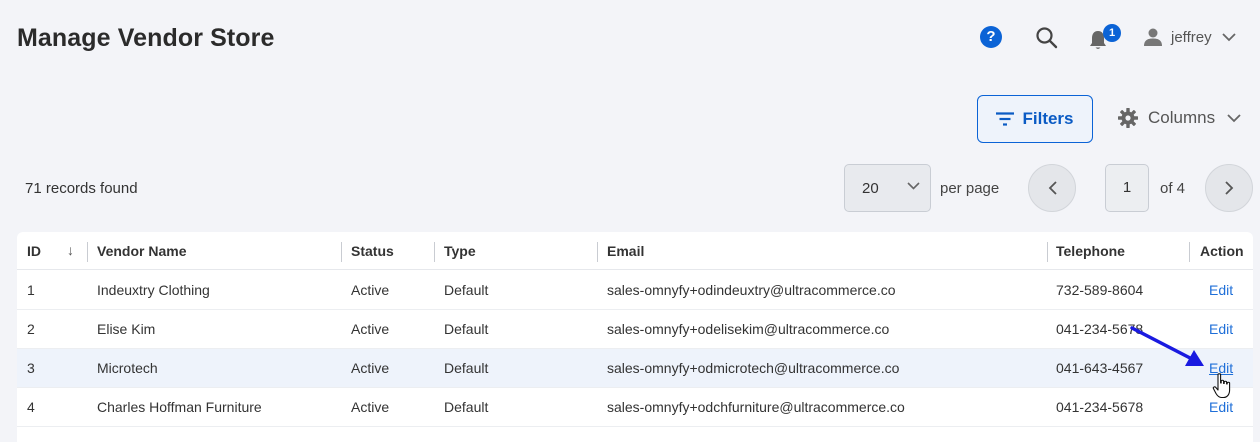 This screenshot has width=1260, height=442. What do you see at coordinates (1047, 38) in the screenshot?
I see `search-icon` at bounding box center [1047, 38].